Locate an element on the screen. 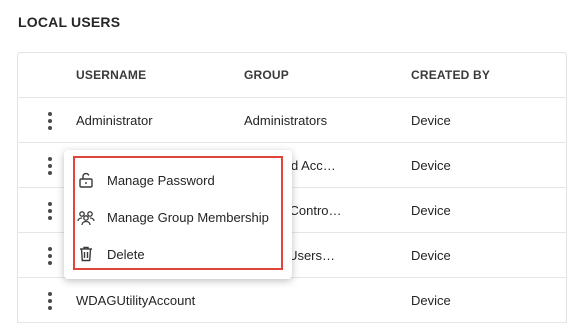 This screenshot has width=582, height=323. section-title: LOCAL USERS is located at coordinates (69, 22).